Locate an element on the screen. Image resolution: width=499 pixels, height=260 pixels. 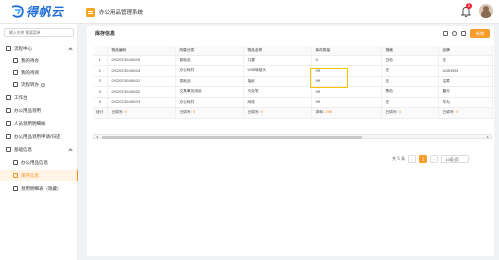
system-title-group: 办公用品管理系统 is located at coordinates (114, 12).